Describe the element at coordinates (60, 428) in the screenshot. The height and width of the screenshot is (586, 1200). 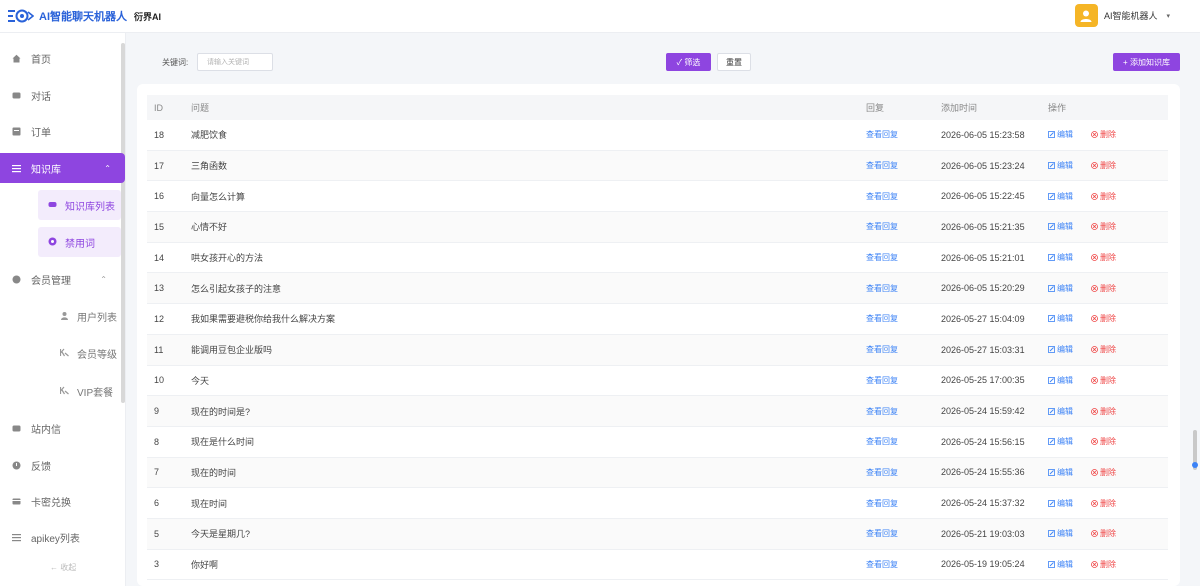
I see `sidebar-item-inbox: 站内信` at that location.